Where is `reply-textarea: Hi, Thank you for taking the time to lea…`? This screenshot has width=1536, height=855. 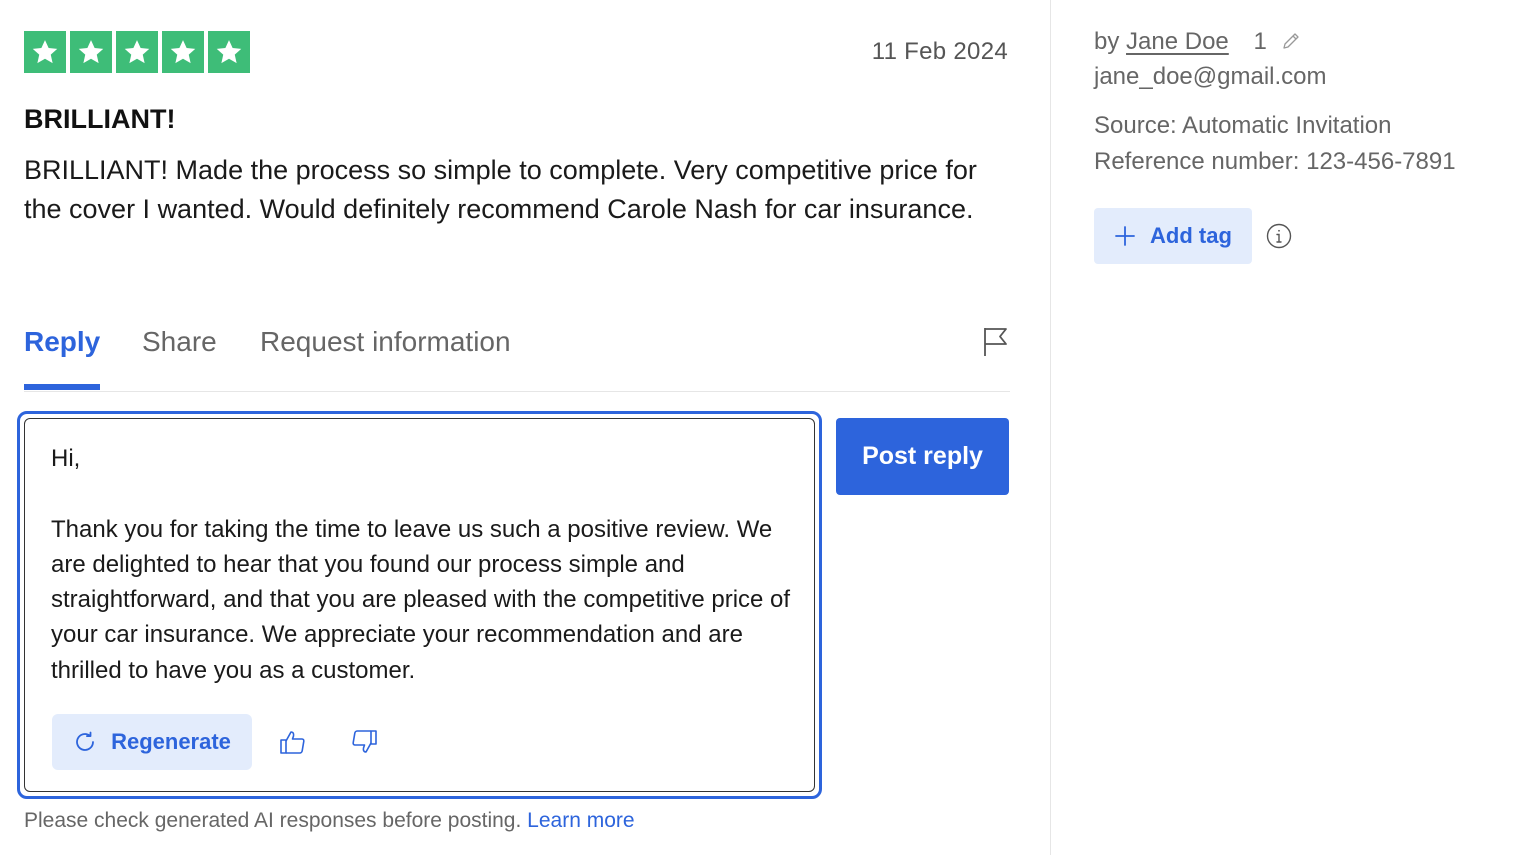
reply-textarea: Hi, Thank you for taking the time to lea… is located at coordinates (421, 564).